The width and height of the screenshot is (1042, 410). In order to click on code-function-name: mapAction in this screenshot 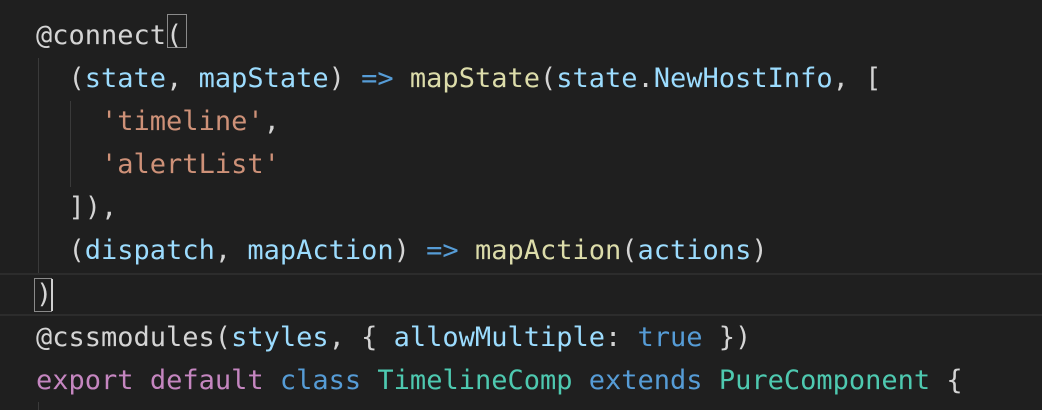, I will do `click(548, 250)`.